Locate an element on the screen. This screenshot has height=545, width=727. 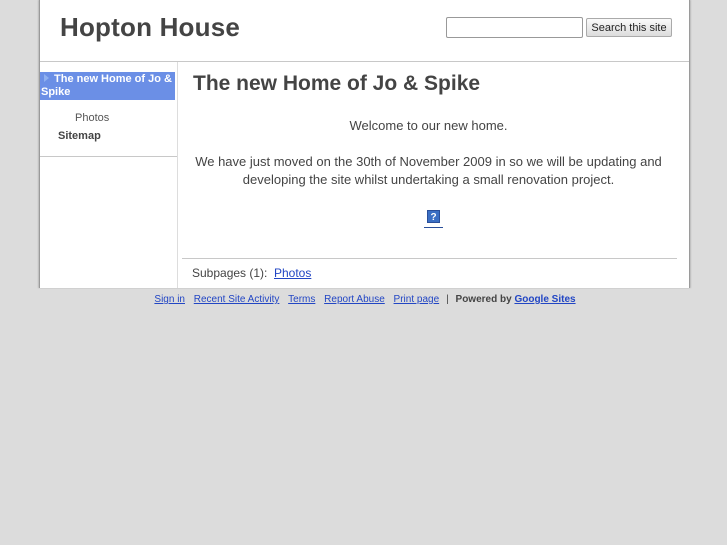
print-page-link: Print page is located at coordinates (417, 299).